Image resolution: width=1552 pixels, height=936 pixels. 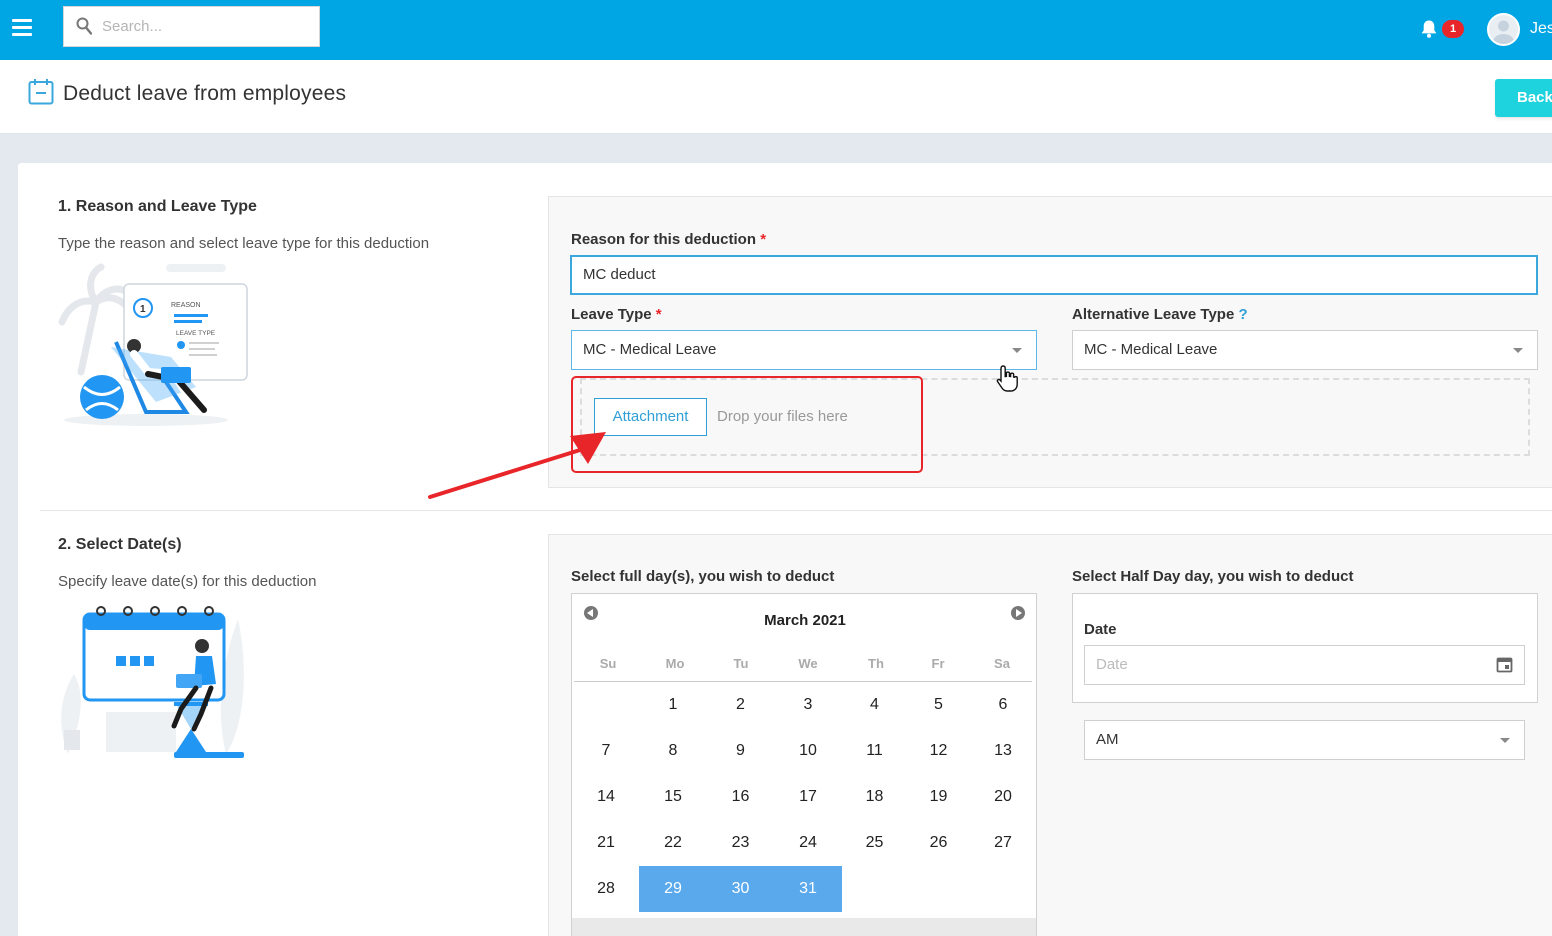 I want to click on calendar-day: 19, so click(x=938, y=797).